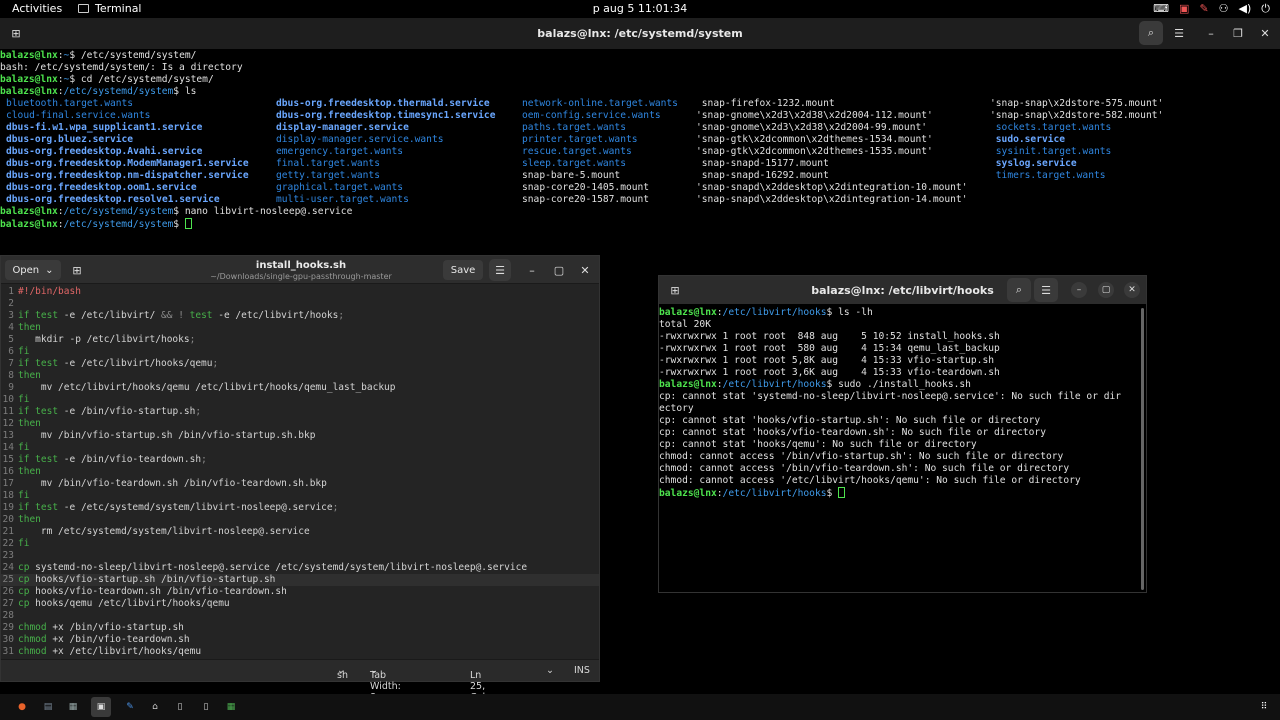 The width and height of the screenshot is (1280, 720). Describe the element at coordinates (640, 8) in the screenshot. I see `clock: p aug 5 11:01:34` at that location.